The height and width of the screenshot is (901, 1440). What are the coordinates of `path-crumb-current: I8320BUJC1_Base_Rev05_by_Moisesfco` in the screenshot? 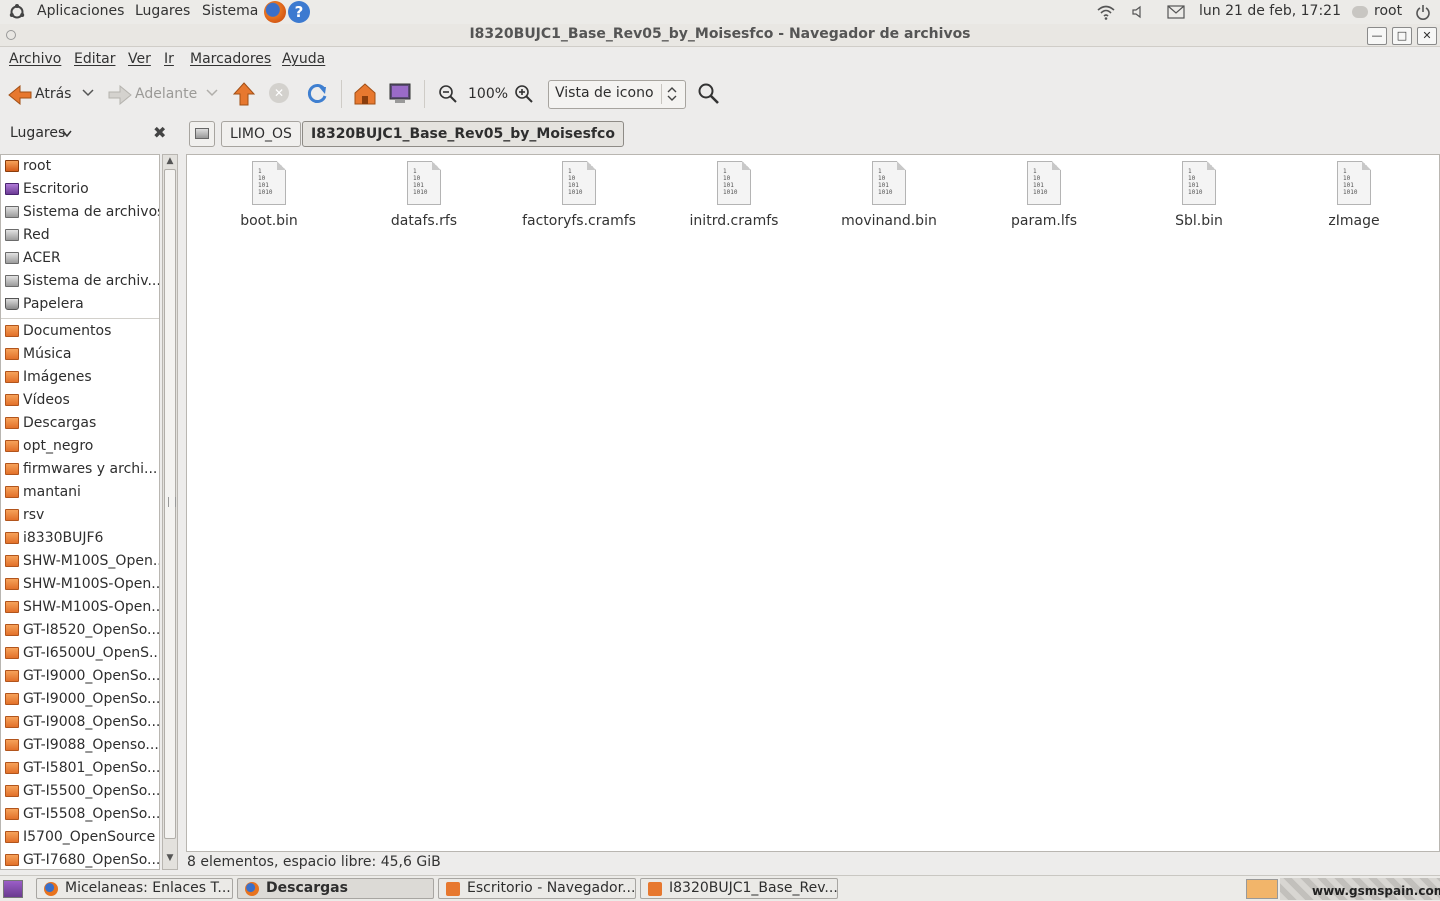 It's located at (463, 134).